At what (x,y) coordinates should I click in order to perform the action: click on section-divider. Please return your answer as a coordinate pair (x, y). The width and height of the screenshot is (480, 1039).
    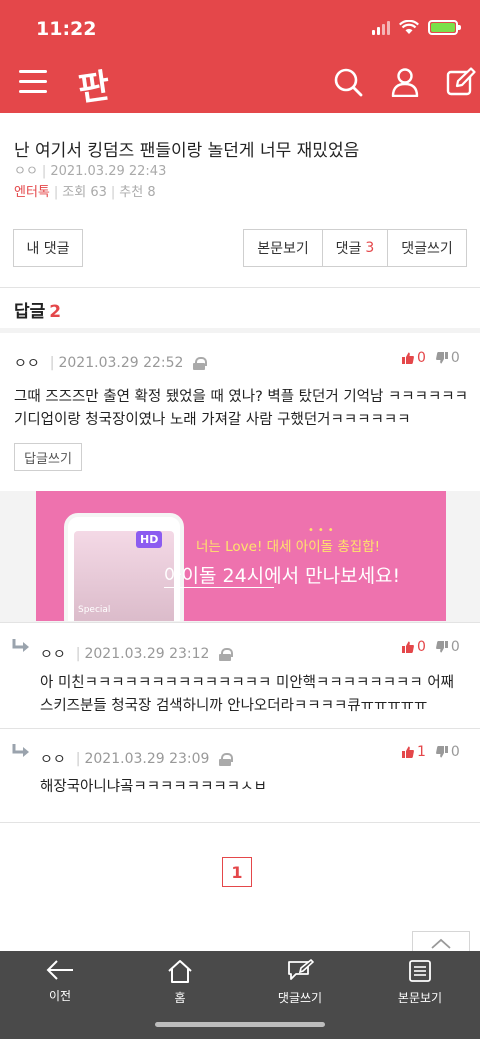
    Looking at the image, I should click on (240, 330).